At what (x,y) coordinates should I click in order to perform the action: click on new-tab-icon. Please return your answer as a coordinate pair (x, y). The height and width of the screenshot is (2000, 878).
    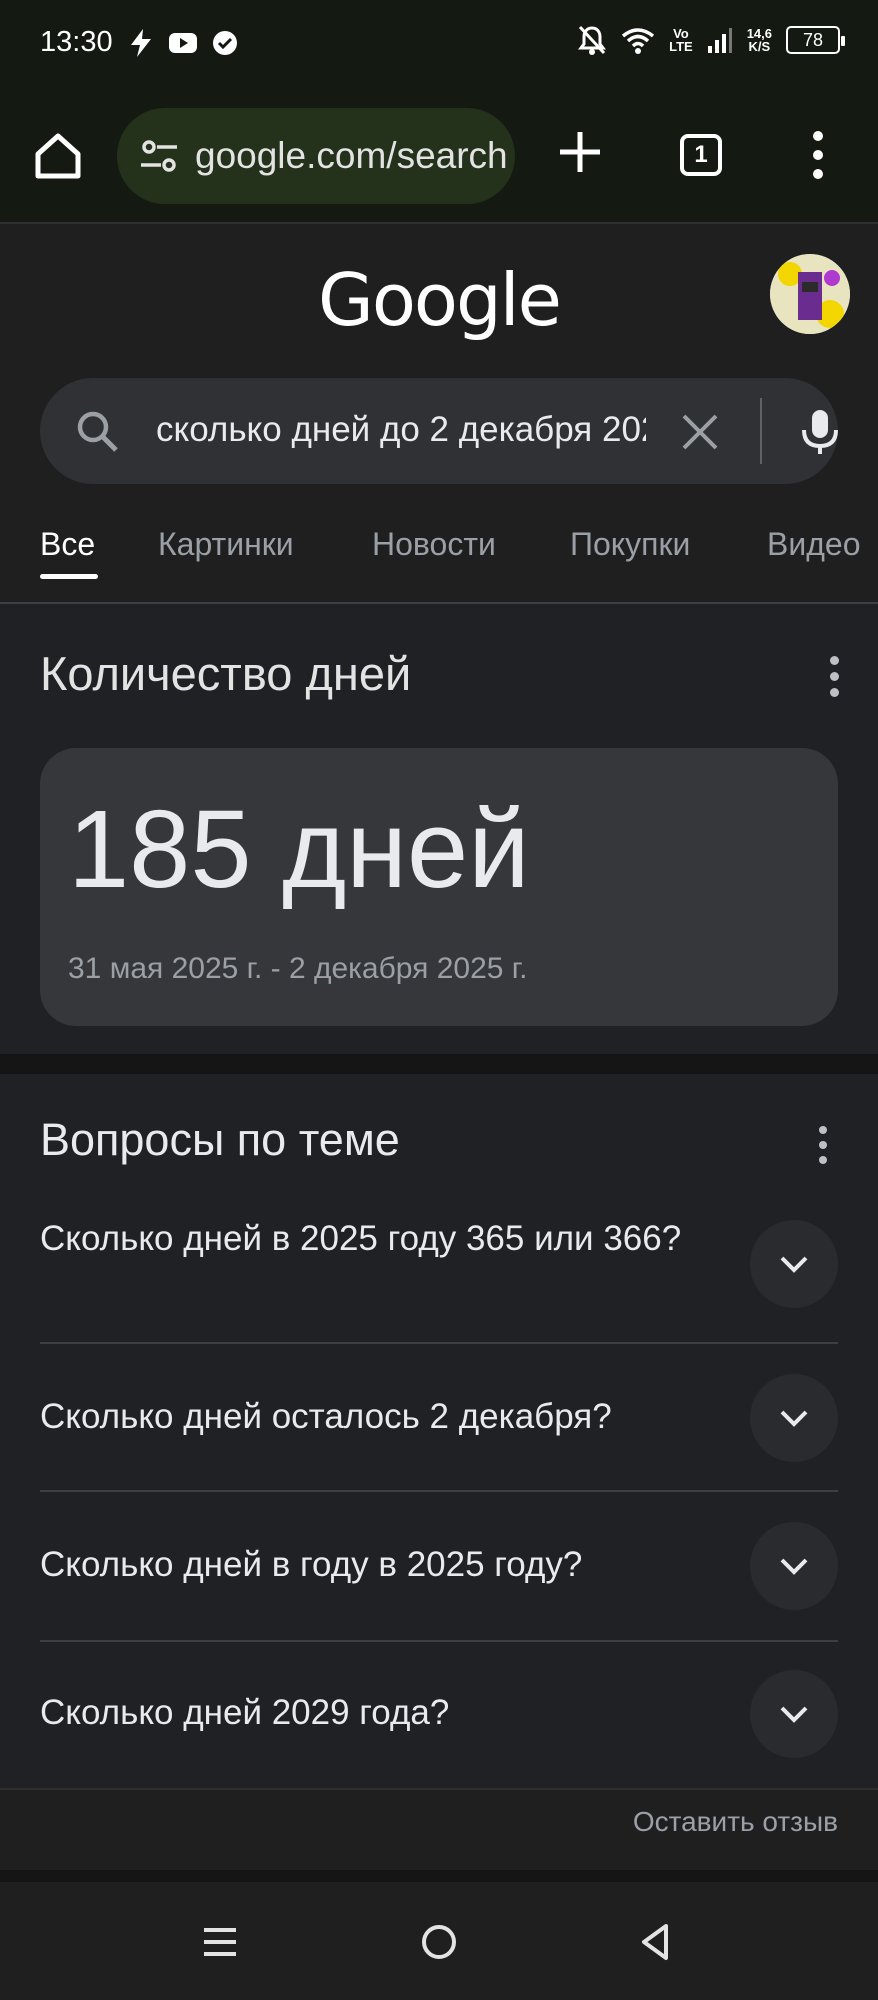
    Looking at the image, I should click on (580, 152).